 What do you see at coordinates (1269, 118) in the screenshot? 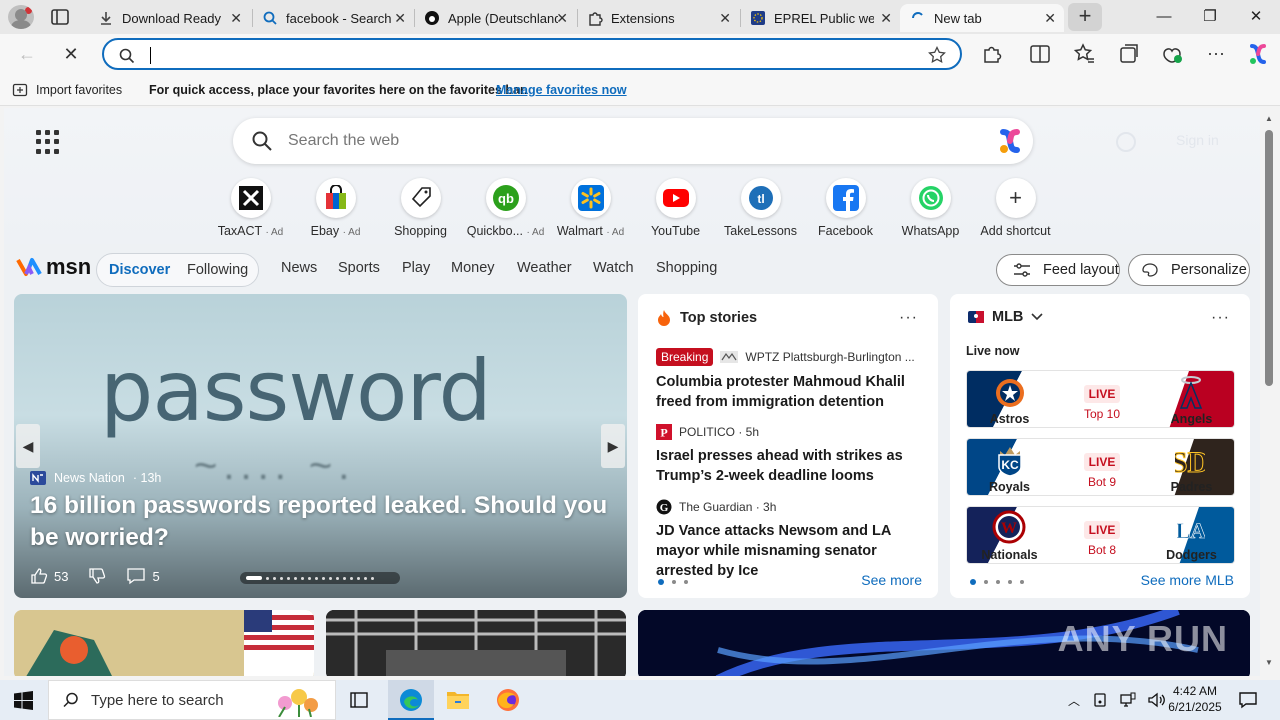
I see `scroll-up-icon: ▲` at bounding box center [1269, 118].